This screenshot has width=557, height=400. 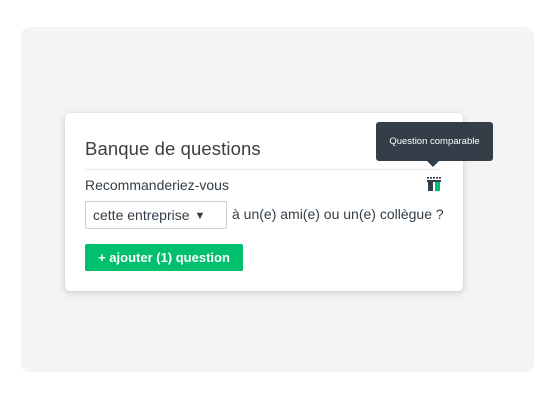 I want to click on add-question-button: + ajouter (1) question, so click(x=164, y=257).